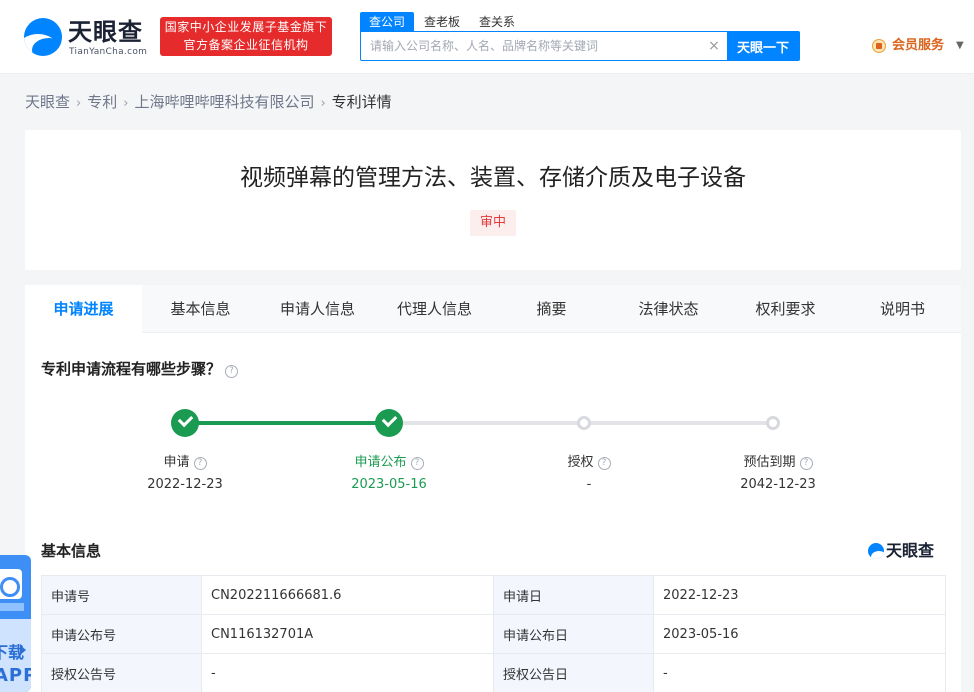 The image size is (974, 692). I want to click on patent-title: 视频弹幕的管理方法、装置、存储介质及电子设备, so click(493, 178).